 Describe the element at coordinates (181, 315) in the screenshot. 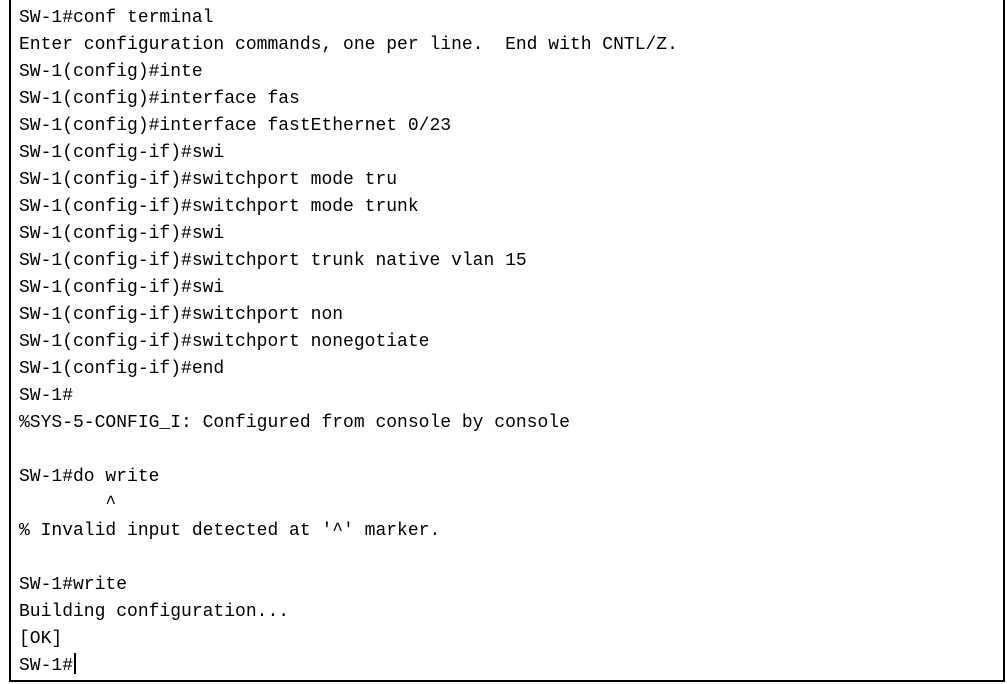

I see `terminal-line: SW-1(config-if)#switchport non` at that location.